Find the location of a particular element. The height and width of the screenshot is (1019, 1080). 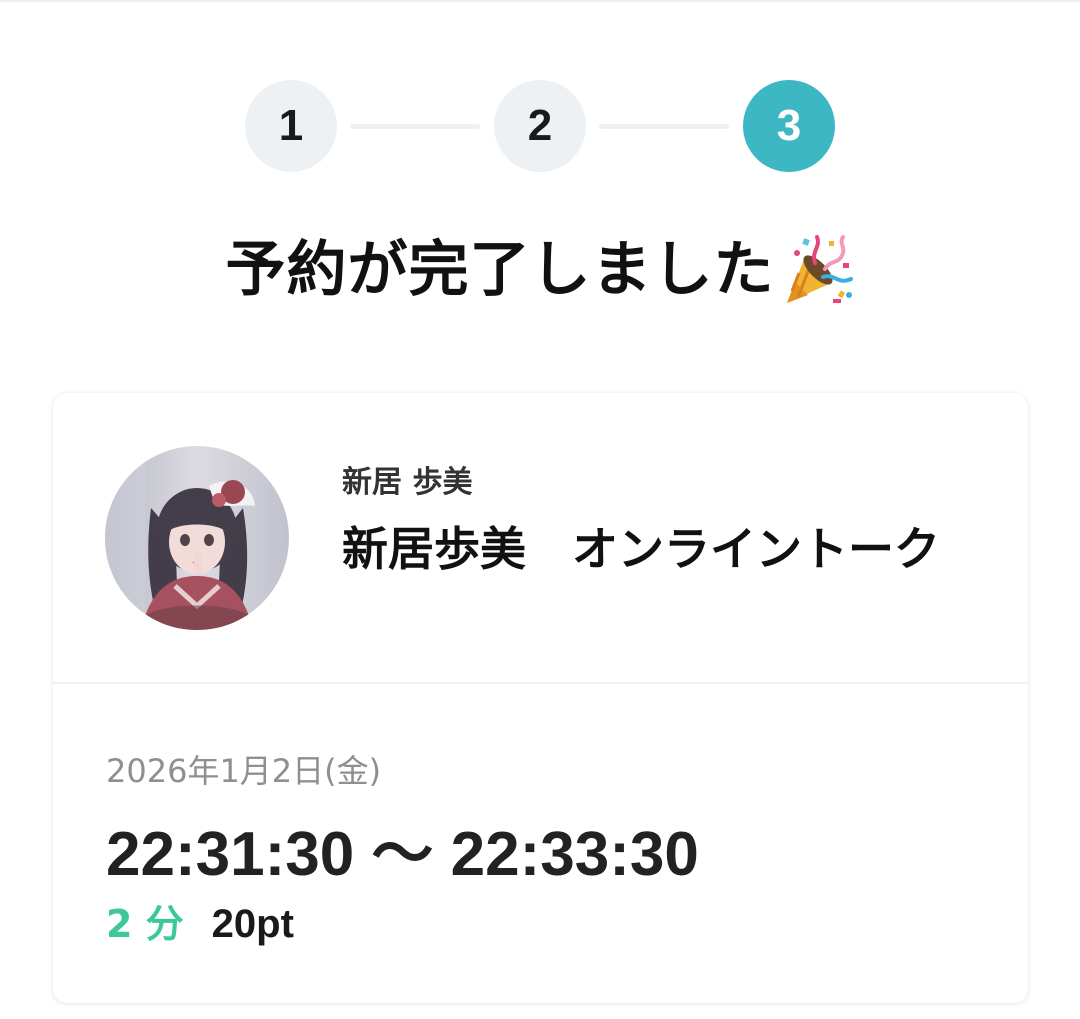

booking-time-range: 22:31:30 〜 22:33:30 is located at coordinates (402, 854).